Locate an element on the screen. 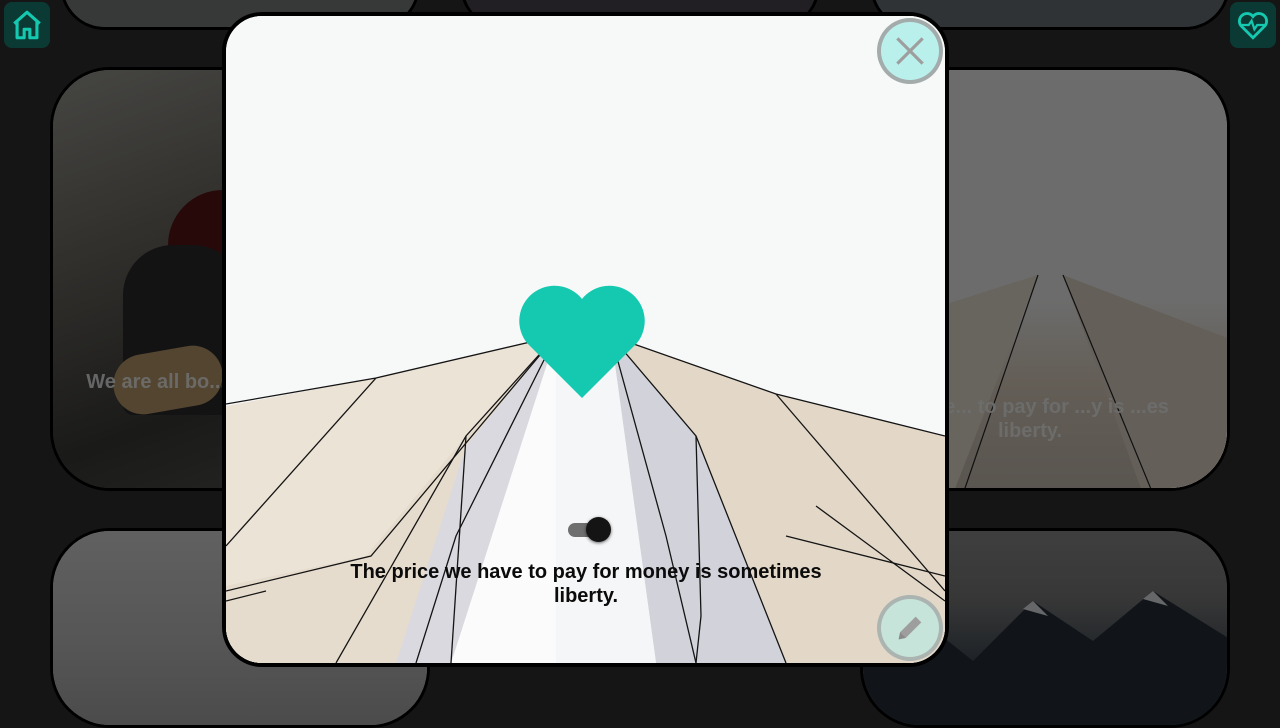 This screenshot has width=1280, height=728. favorites-button is located at coordinates (1253, 25).